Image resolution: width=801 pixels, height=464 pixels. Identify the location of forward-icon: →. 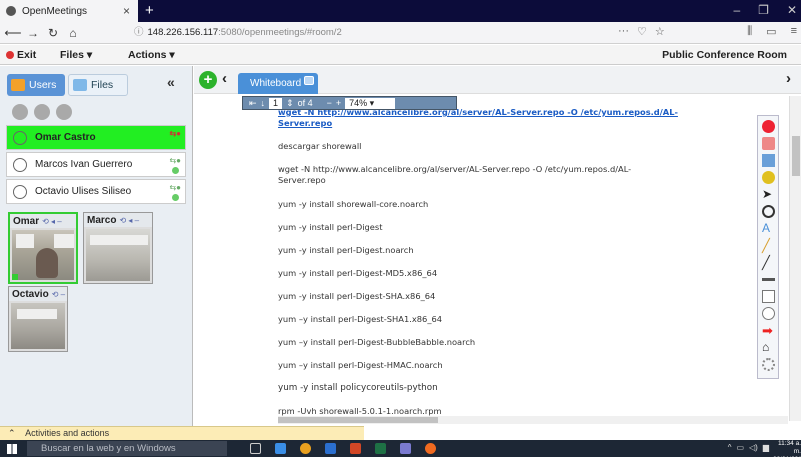
(33, 33).